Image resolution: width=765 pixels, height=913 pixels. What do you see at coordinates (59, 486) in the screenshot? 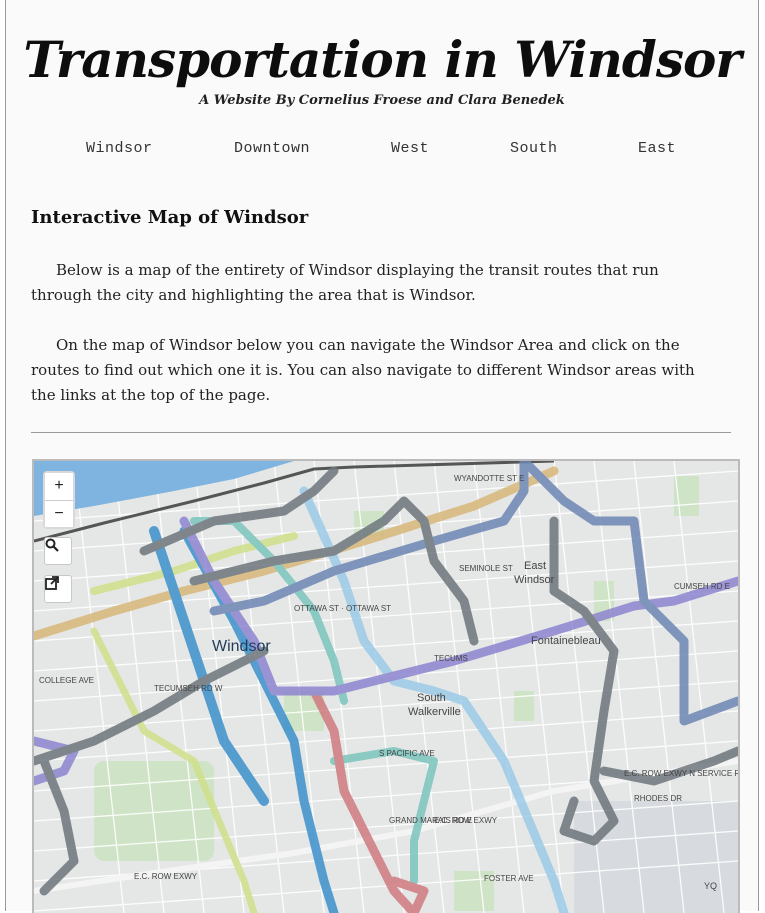
I see `zoom-in-button: +` at bounding box center [59, 486].